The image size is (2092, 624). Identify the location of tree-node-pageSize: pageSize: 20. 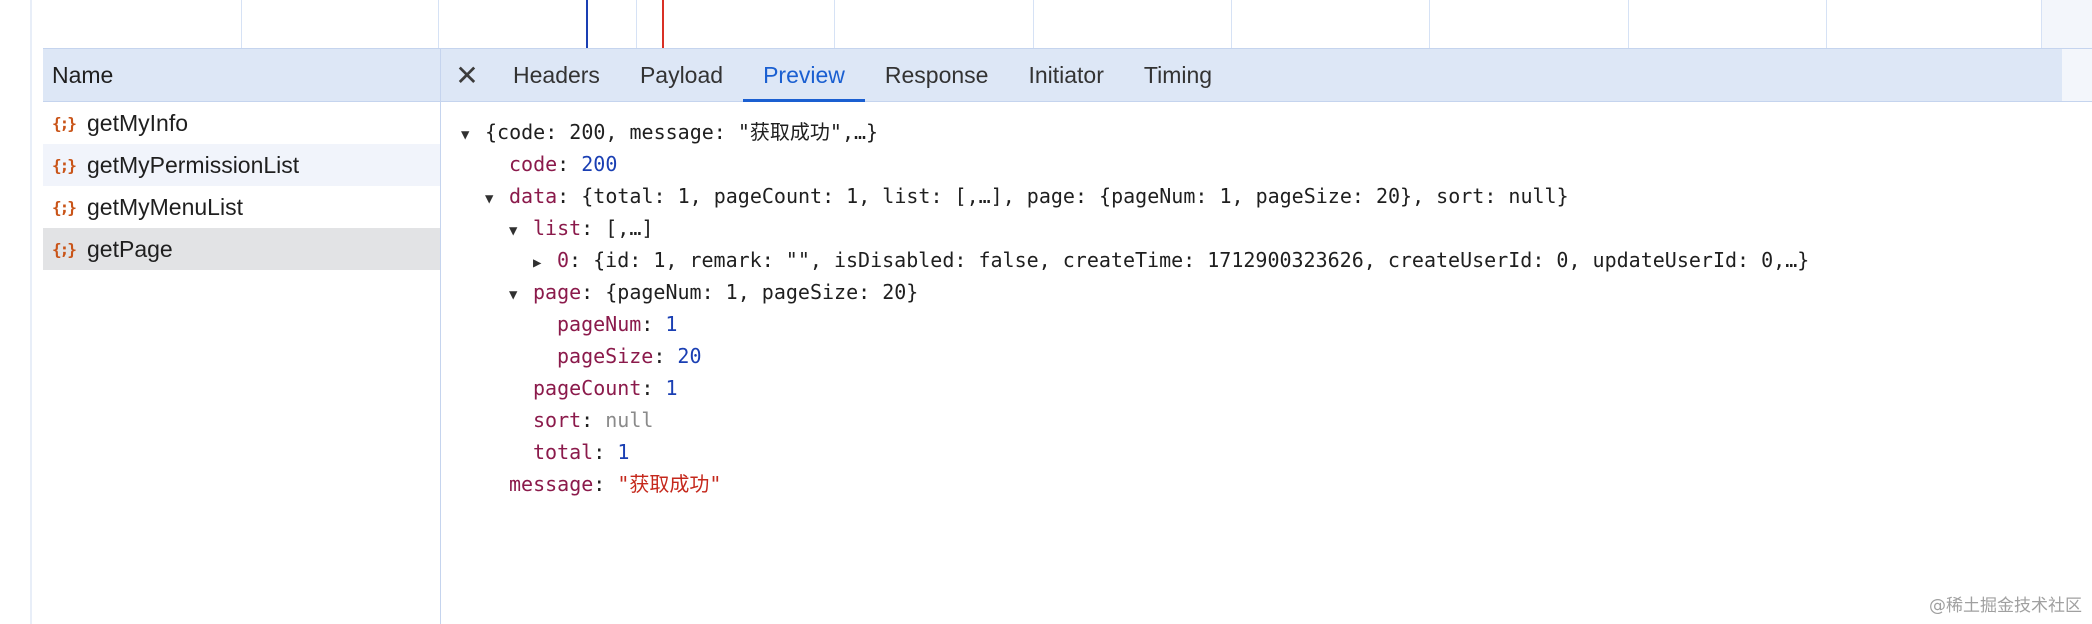
(629, 356).